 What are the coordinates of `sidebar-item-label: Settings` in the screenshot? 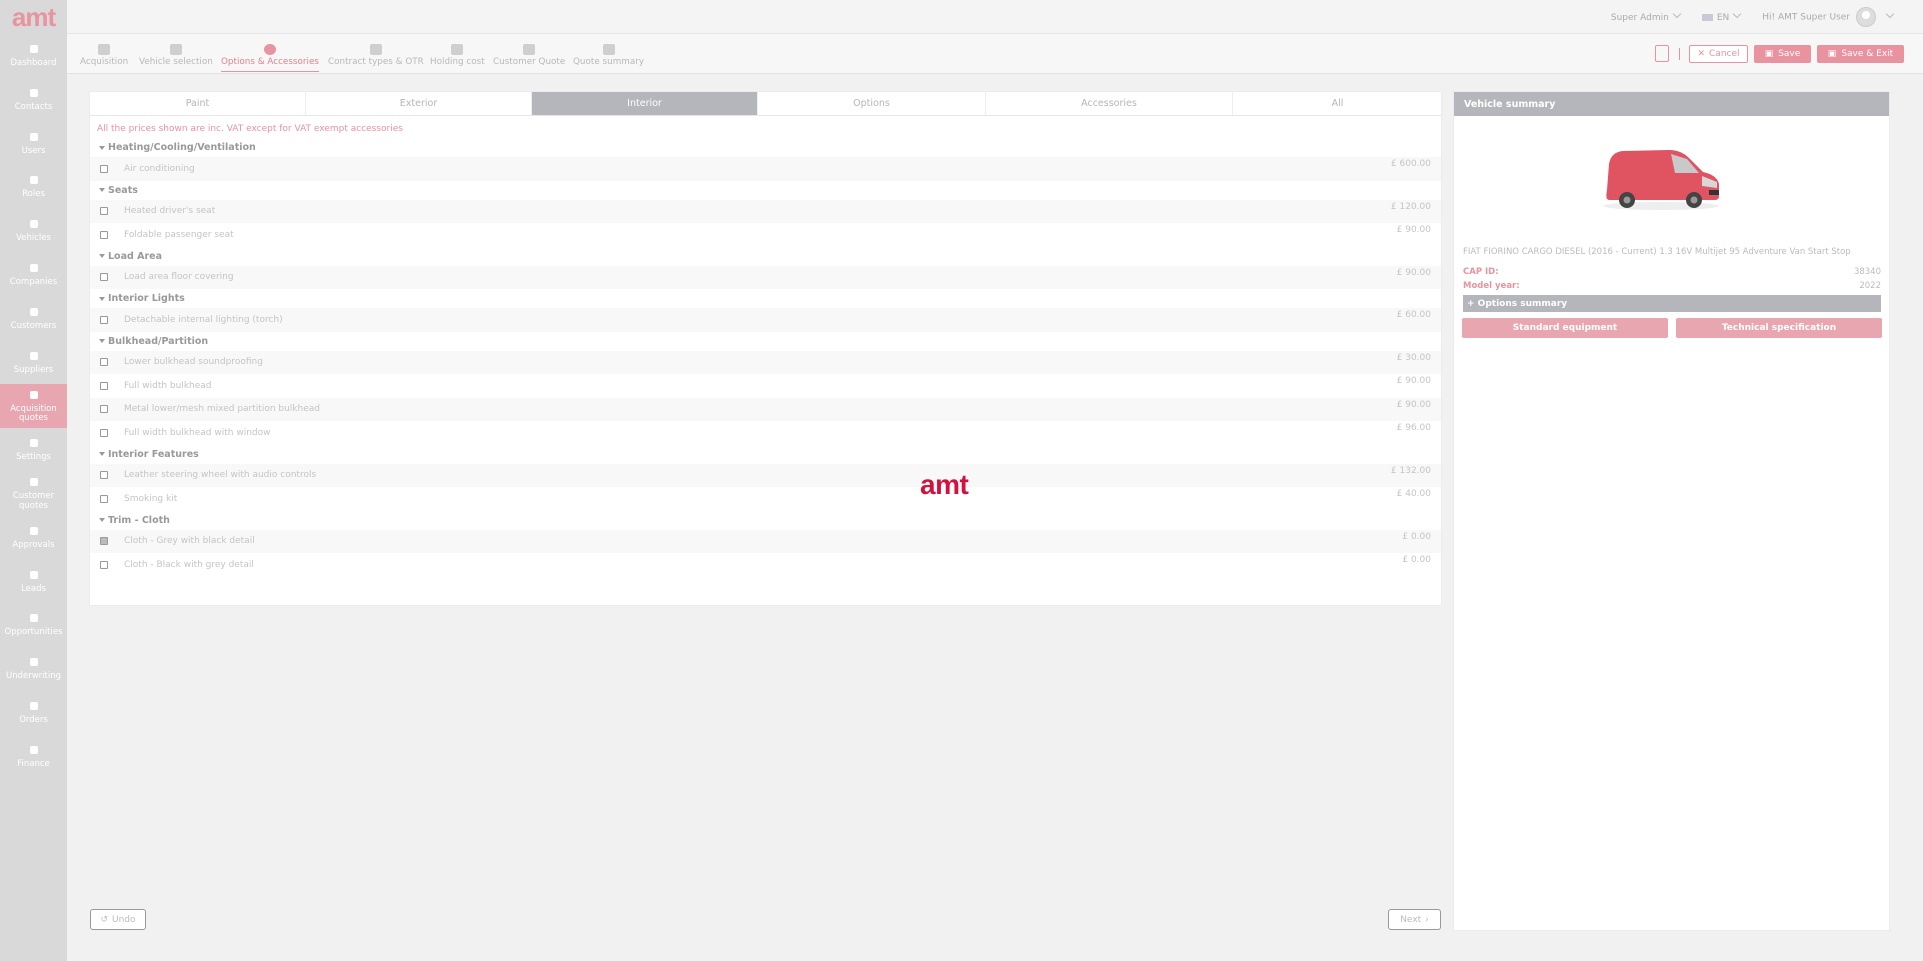 It's located at (33, 457).